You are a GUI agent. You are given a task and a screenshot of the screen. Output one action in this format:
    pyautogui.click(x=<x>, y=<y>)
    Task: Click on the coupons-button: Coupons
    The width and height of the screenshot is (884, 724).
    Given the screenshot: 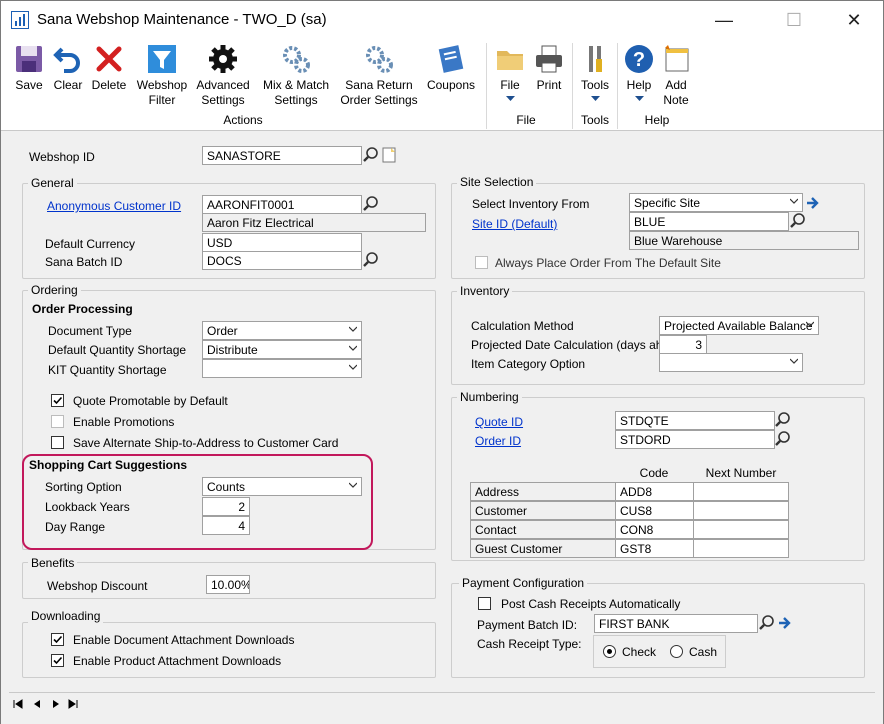 What is the action you would take?
    pyautogui.click(x=451, y=68)
    